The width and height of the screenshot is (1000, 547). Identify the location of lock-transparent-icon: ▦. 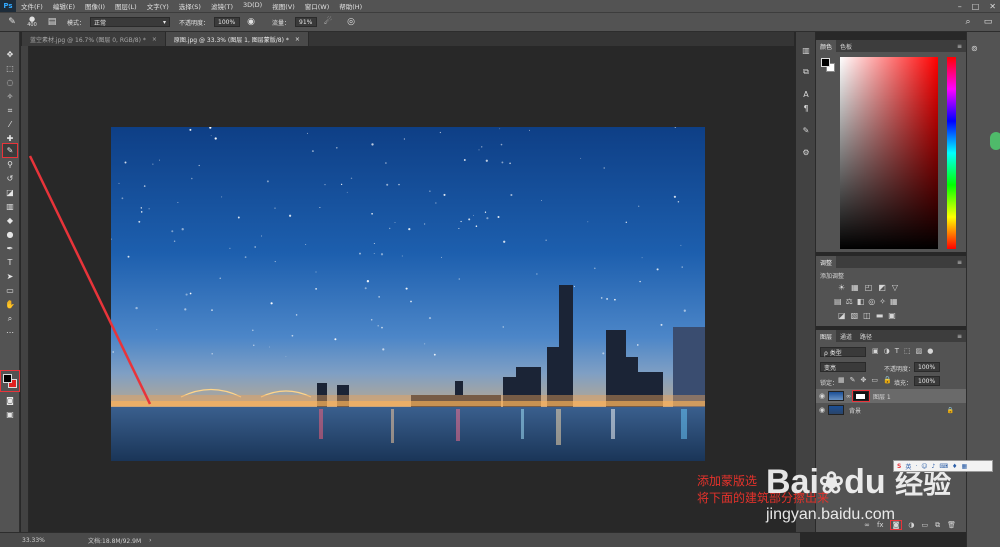
(841, 380).